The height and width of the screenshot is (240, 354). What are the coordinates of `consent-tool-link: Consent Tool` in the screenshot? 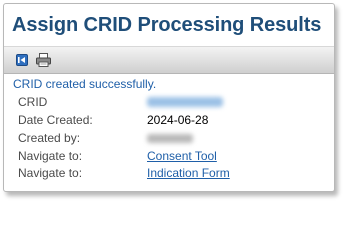 It's located at (182, 156).